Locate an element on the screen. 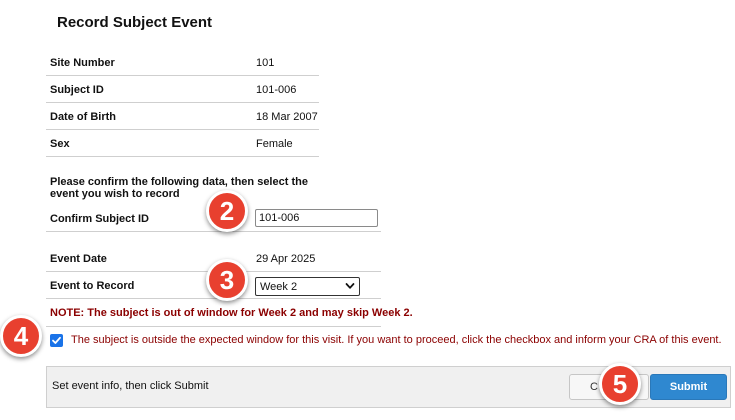  sex-row: Sex Female is located at coordinates (182, 143).